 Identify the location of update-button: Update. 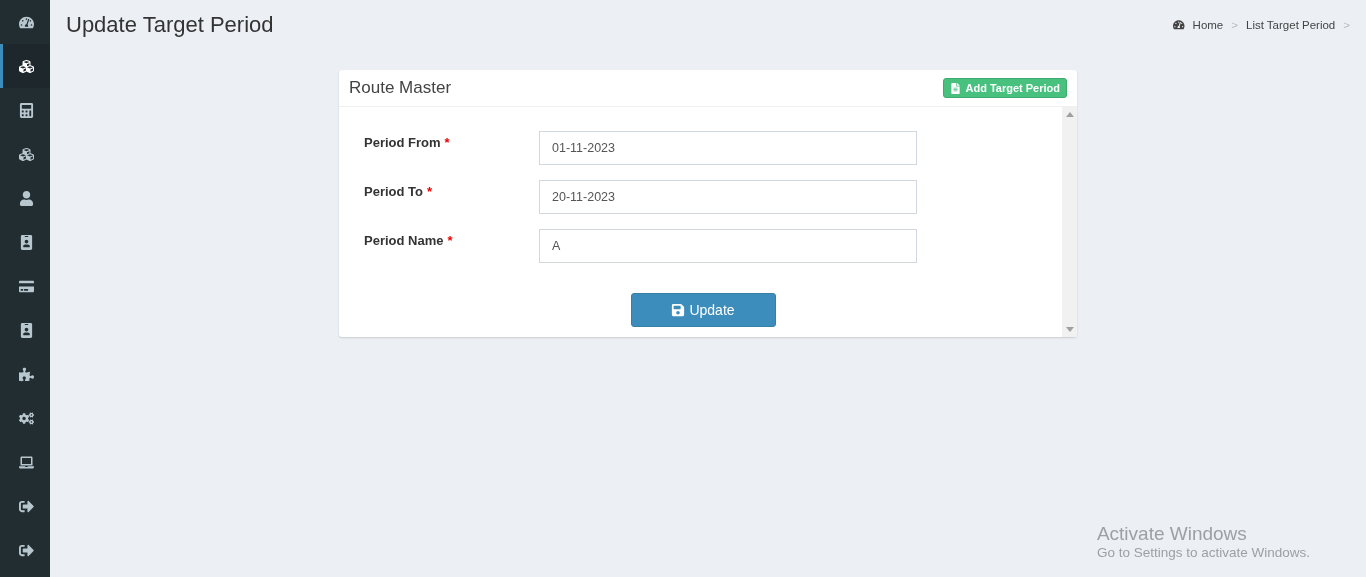
(703, 310).